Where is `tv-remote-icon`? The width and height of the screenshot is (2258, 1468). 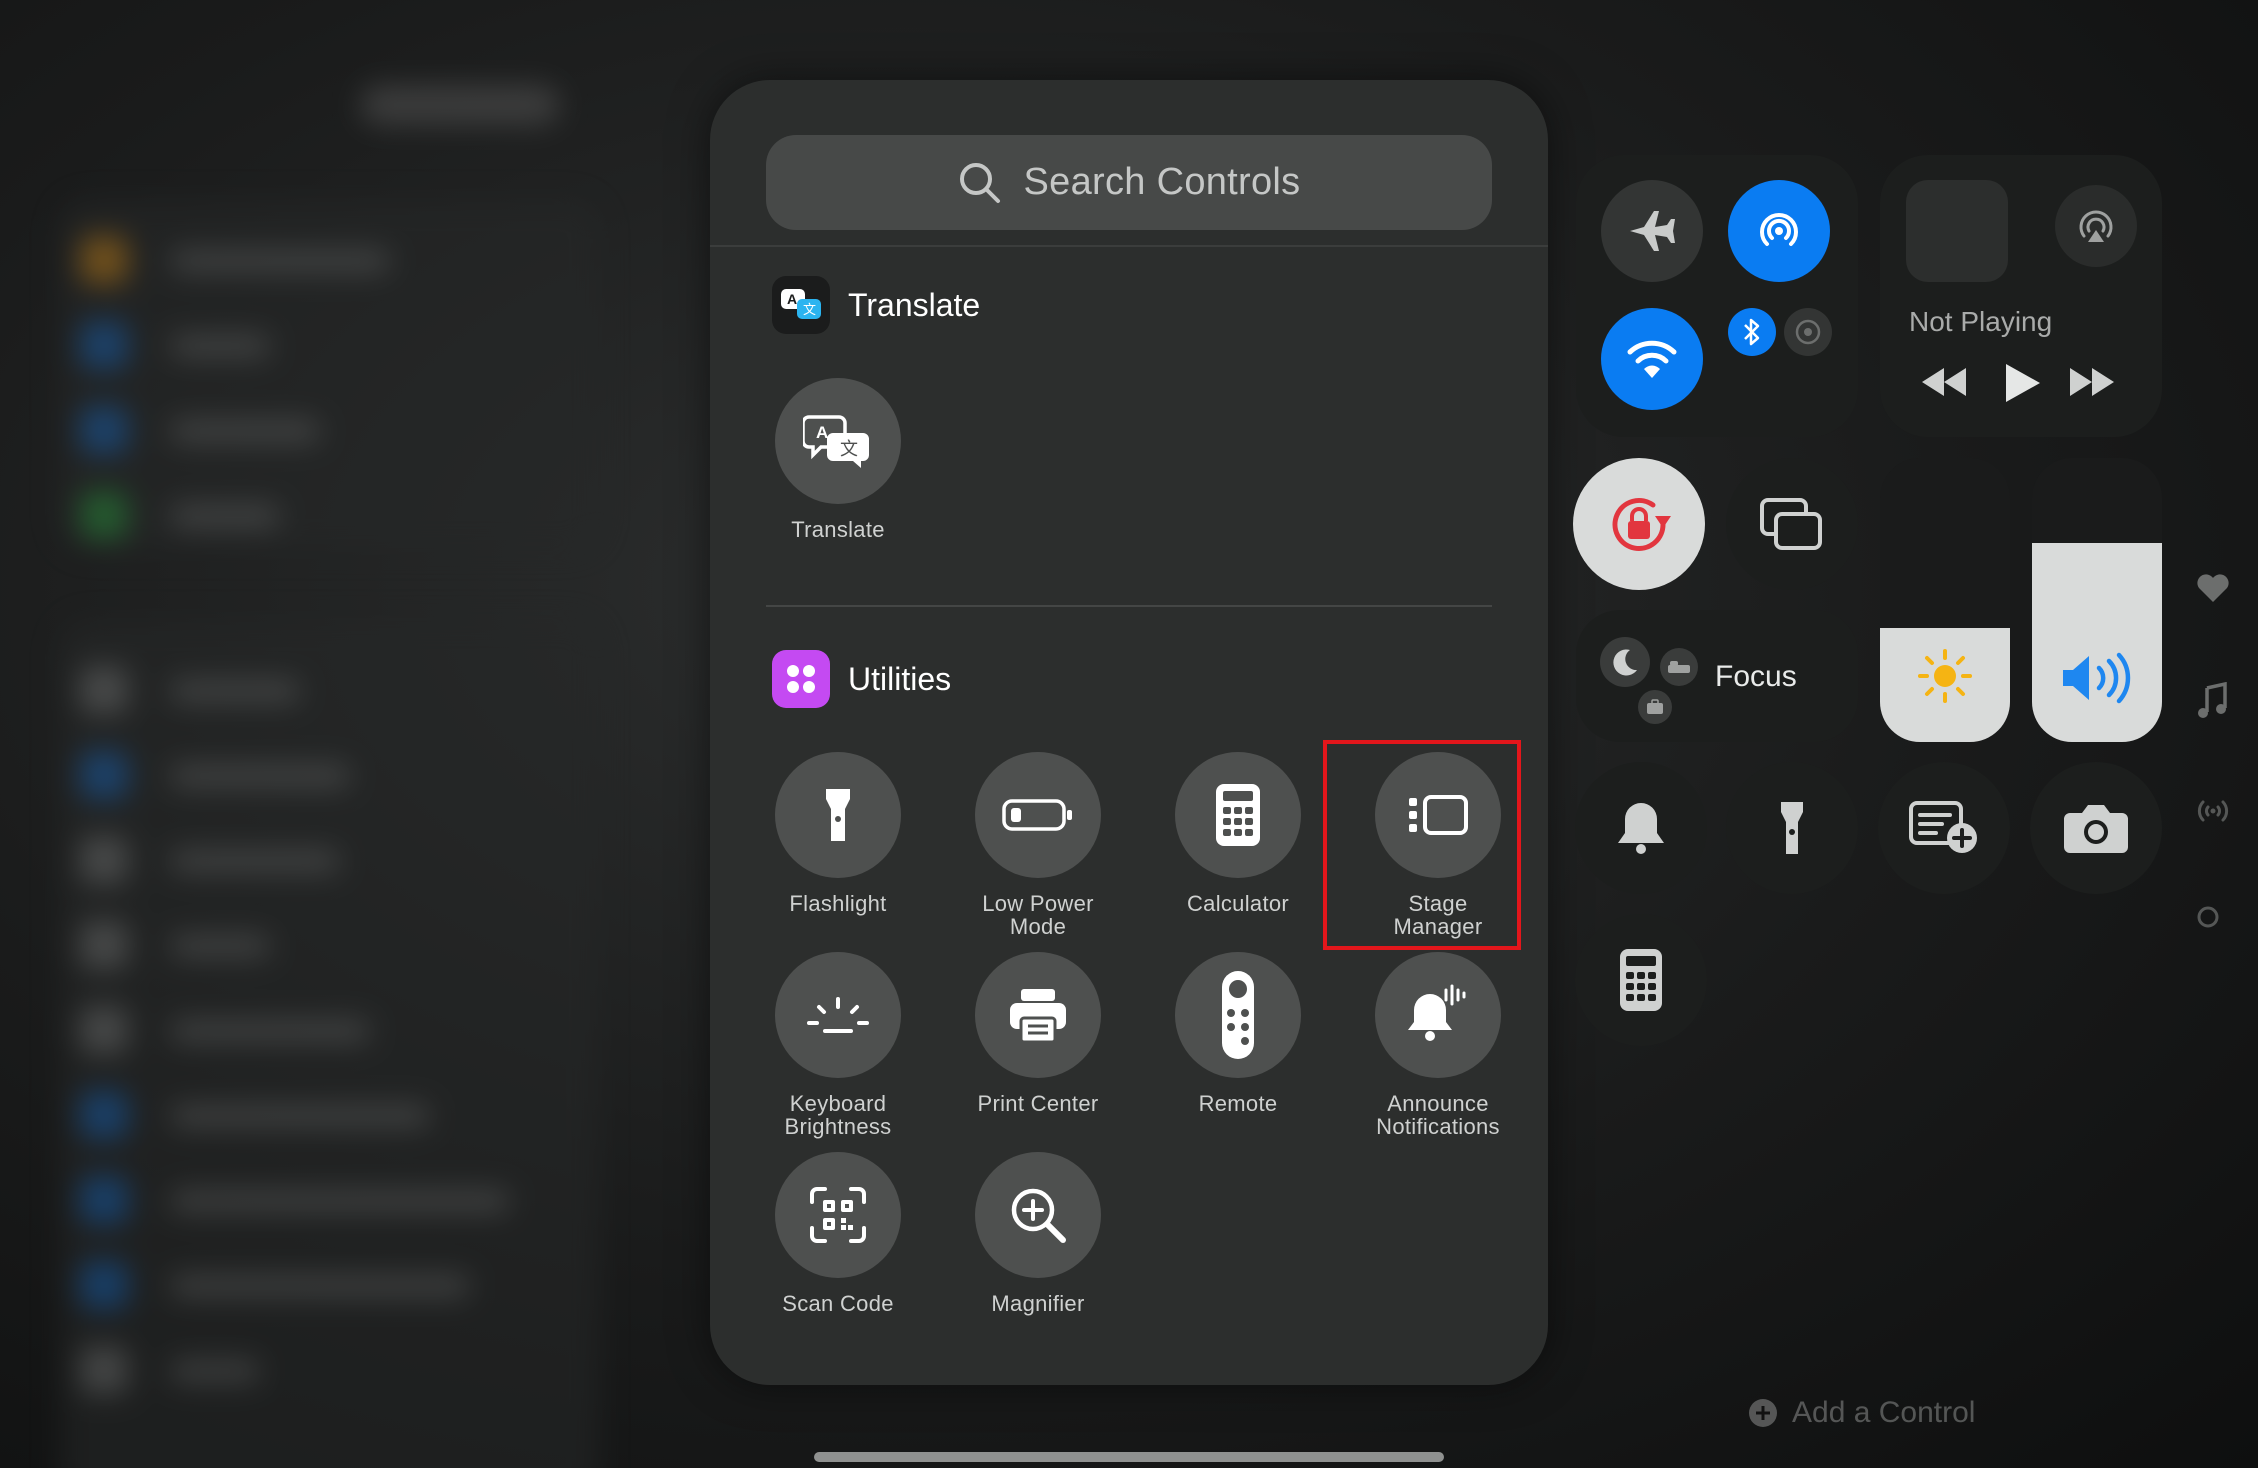
tv-remote-icon is located at coordinates (1238, 1015).